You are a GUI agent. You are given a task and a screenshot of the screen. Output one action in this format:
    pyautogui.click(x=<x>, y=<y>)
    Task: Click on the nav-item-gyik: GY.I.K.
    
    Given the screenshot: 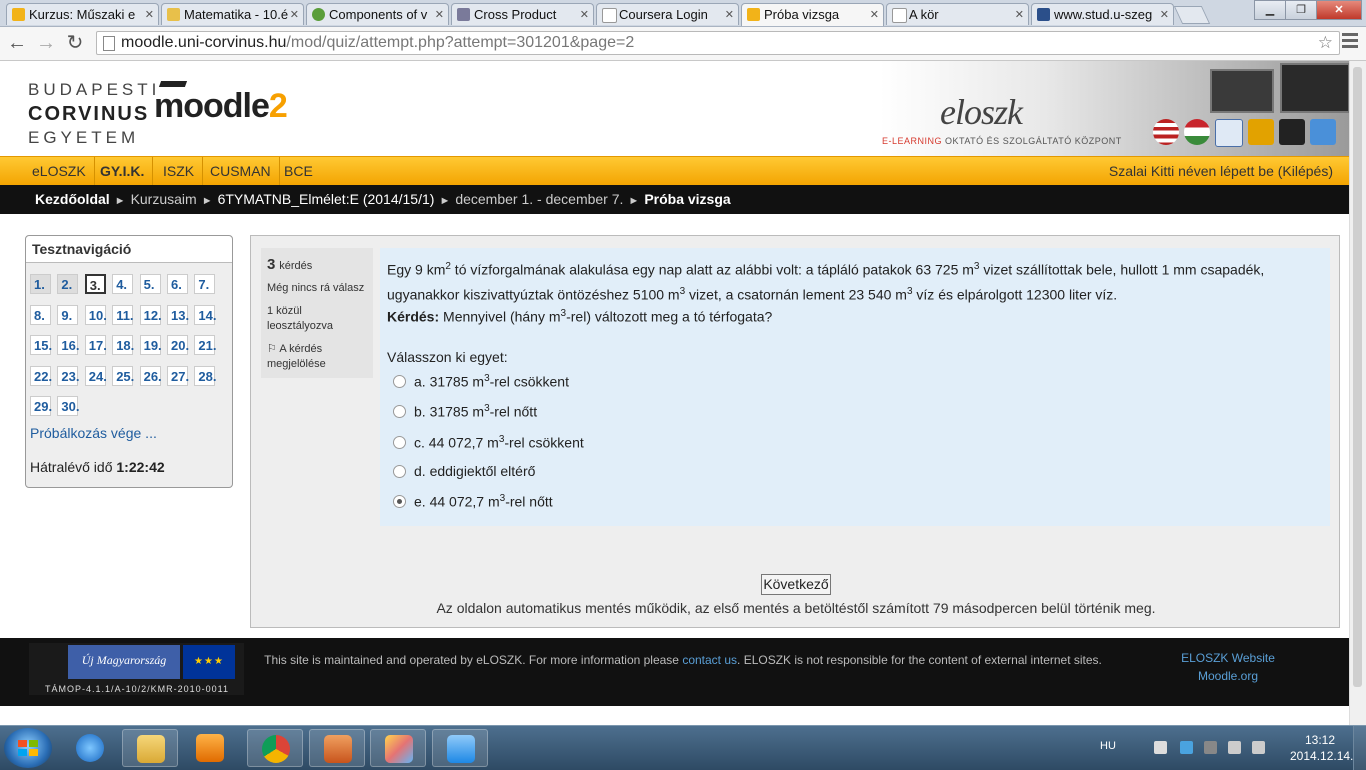 What is the action you would take?
    pyautogui.click(x=123, y=171)
    